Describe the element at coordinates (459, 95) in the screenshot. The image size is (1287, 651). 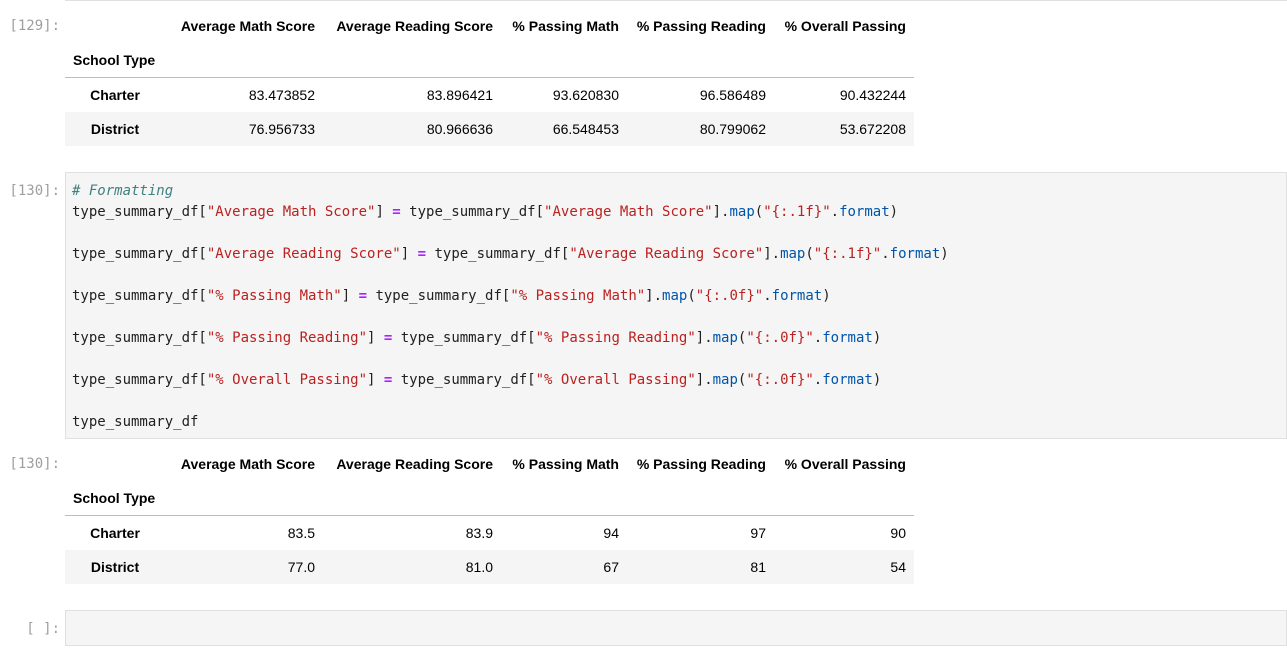
I see `table-cell: 83.896421` at that location.